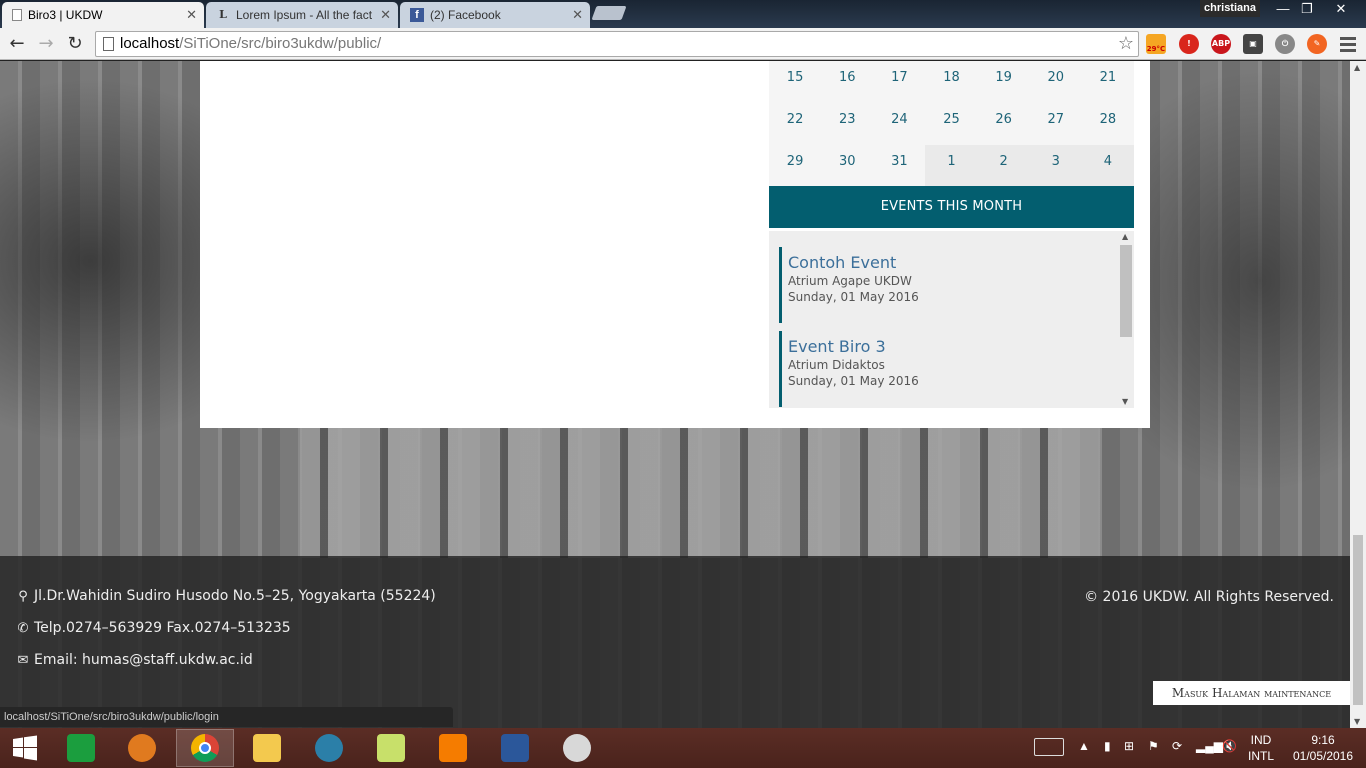  What do you see at coordinates (1055, 166) in the screenshot?
I see `calendar-day: 3` at bounding box center [1055, 166].